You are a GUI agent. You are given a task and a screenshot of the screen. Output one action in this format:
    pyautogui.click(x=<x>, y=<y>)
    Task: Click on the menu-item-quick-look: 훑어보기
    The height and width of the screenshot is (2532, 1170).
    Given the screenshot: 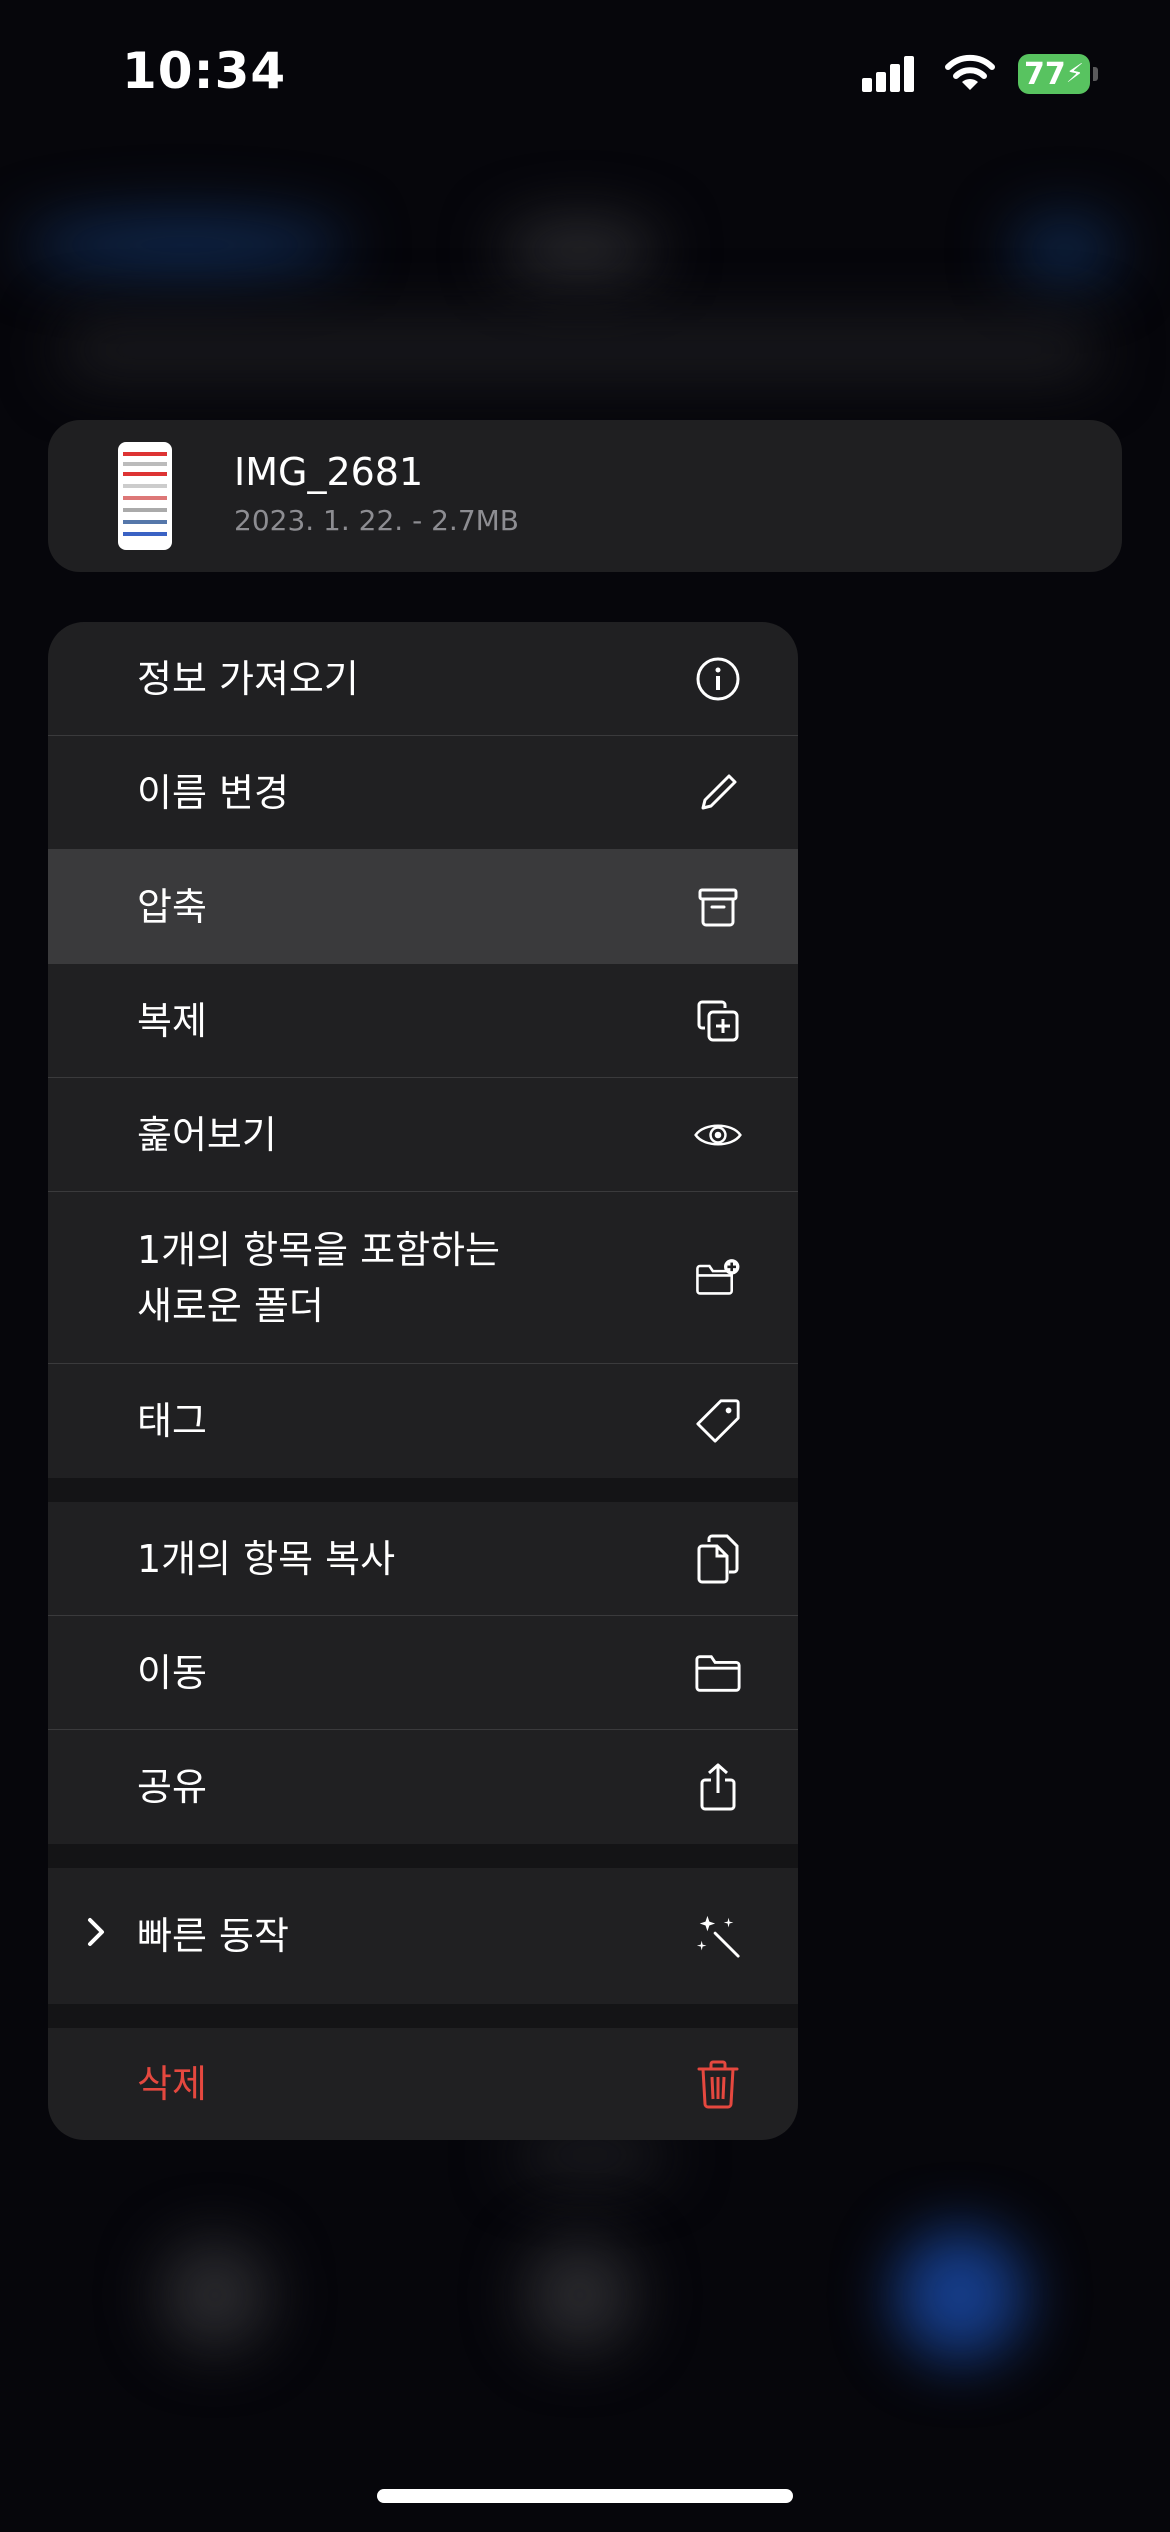 What is the action you would take?
    pyautogui.click(x=423, y=1135)
    